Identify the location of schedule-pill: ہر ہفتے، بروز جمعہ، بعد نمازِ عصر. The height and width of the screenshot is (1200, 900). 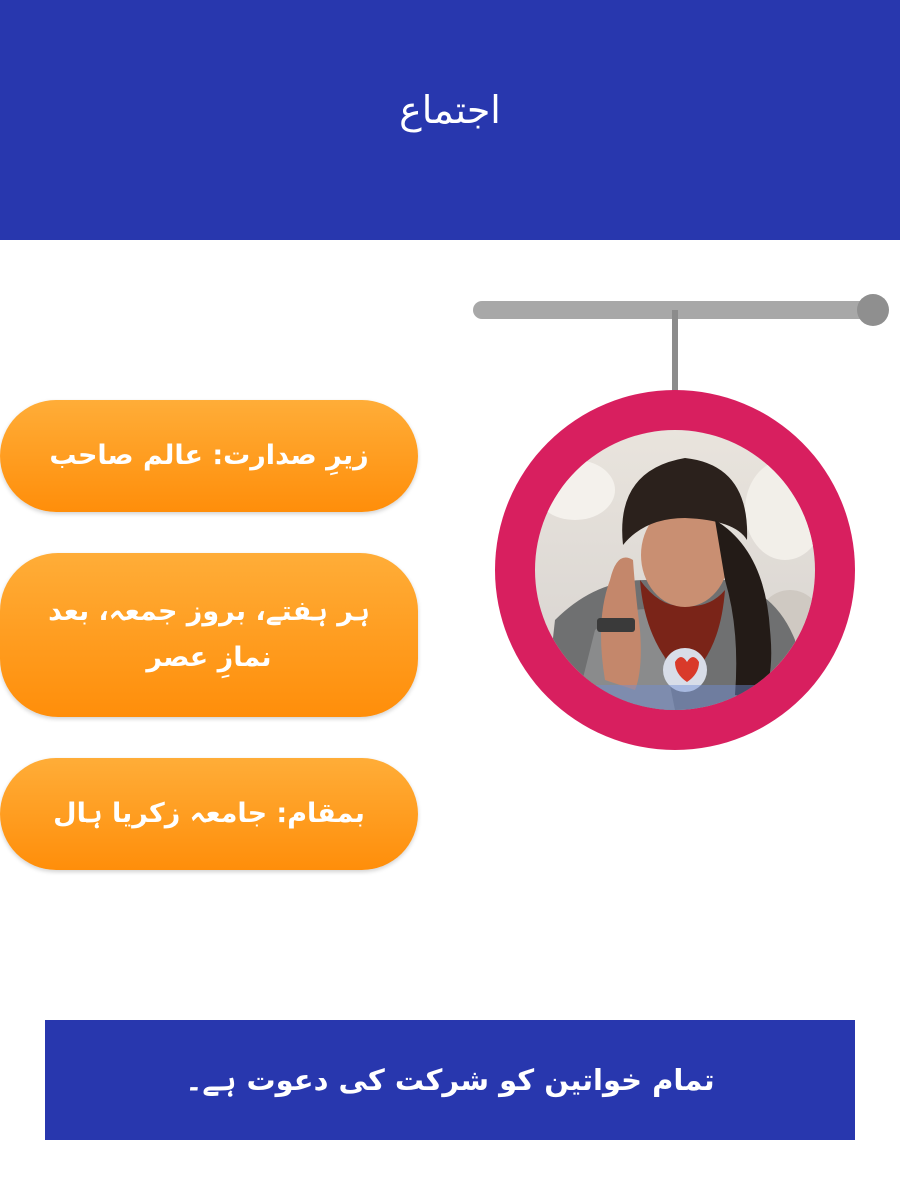
(209, 635).